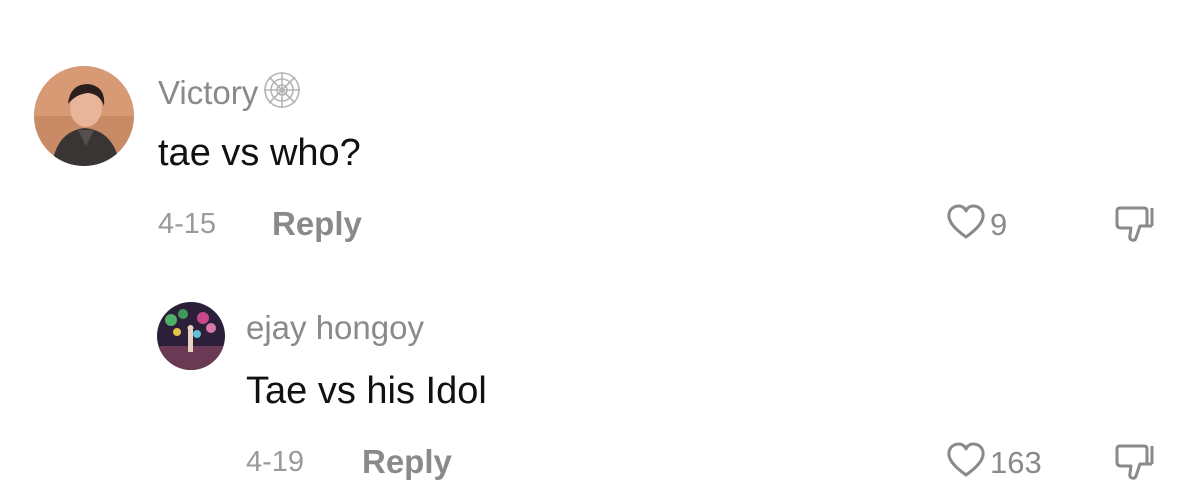 The image size is (1200, 504). I want to click on comment-text: tae vs who?, so click(259, 153).